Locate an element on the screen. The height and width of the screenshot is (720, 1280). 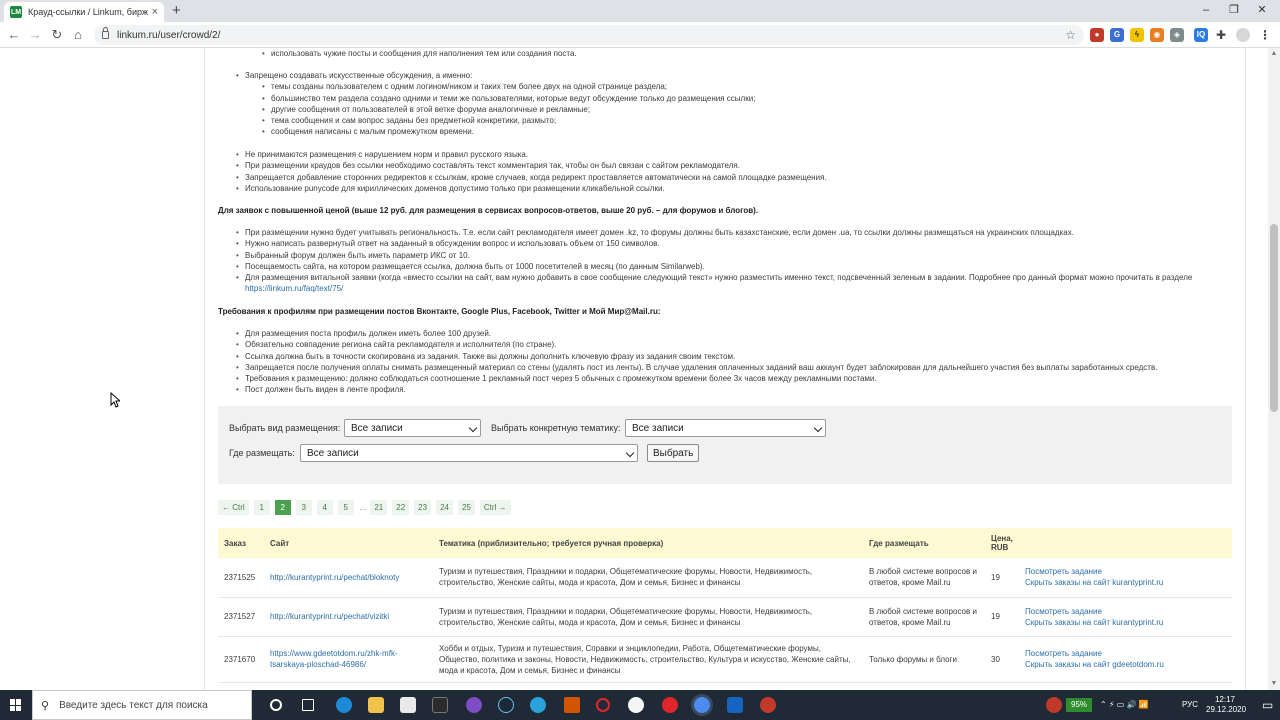
remote-desktop-icon is located at coordinates (735, 705).